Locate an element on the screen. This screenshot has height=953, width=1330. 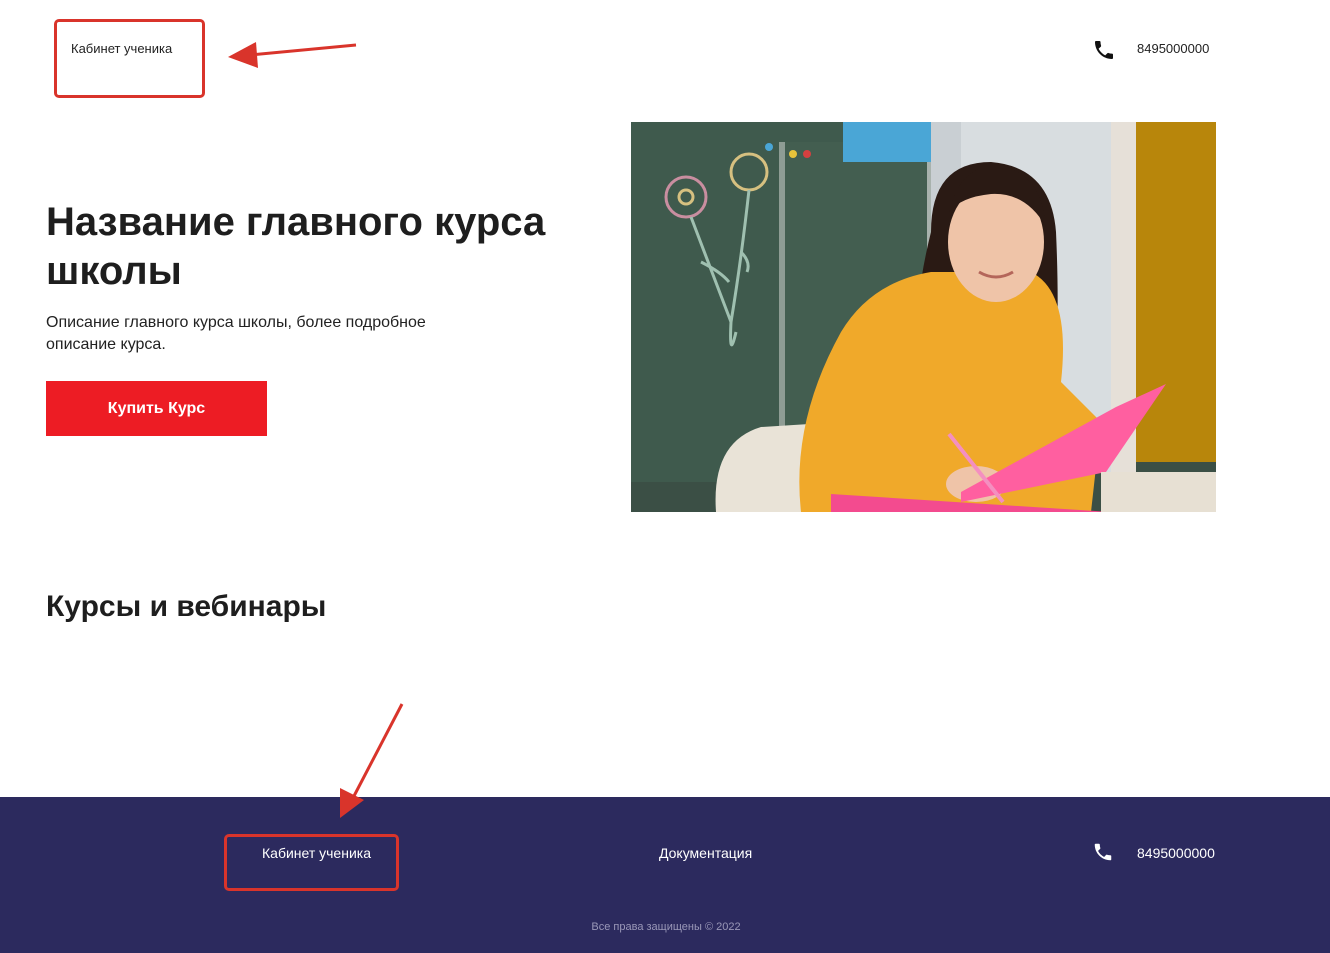
footer-phone-number: 8495000000 is located at coordinates (1176, 853).